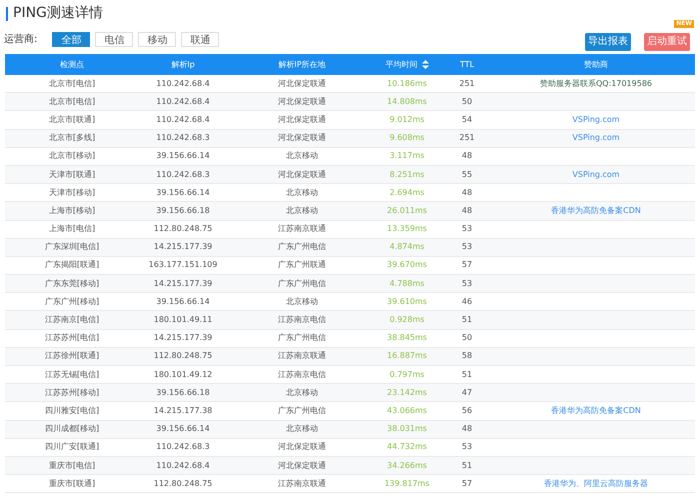  Describe the element at coordinates (407, 120) in the screenshot. I see `table-cell: 9.012ms` at that location.